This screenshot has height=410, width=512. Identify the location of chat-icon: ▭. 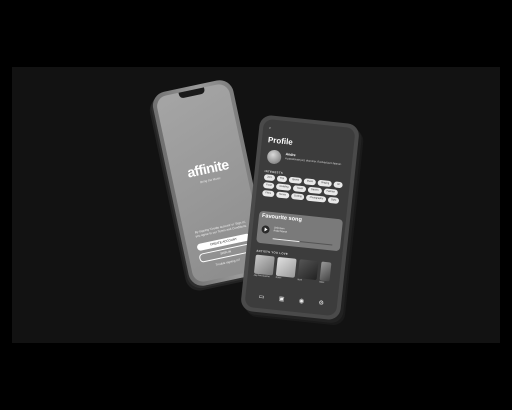
(261, 297).